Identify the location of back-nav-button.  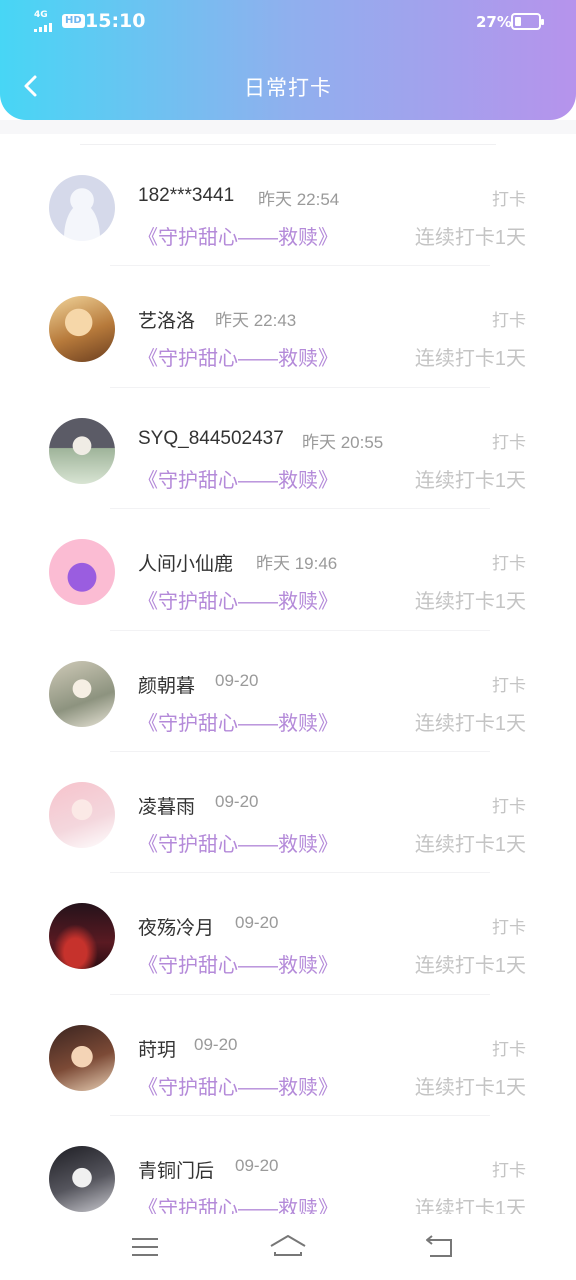
(440, 1247).